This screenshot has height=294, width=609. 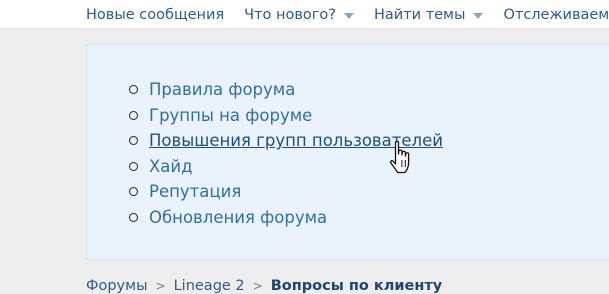 I want to click on nav-whats-new-label: Что нового?, so click(x=290, y=14).